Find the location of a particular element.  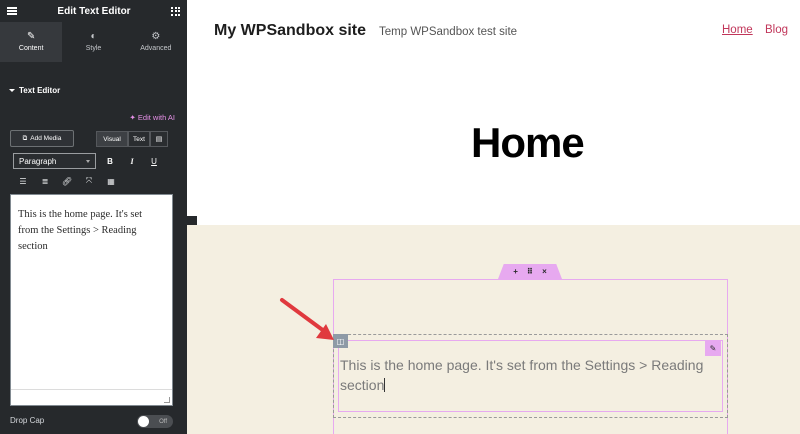

gear-icon: ⚙ is located at coordinates (156, 36).